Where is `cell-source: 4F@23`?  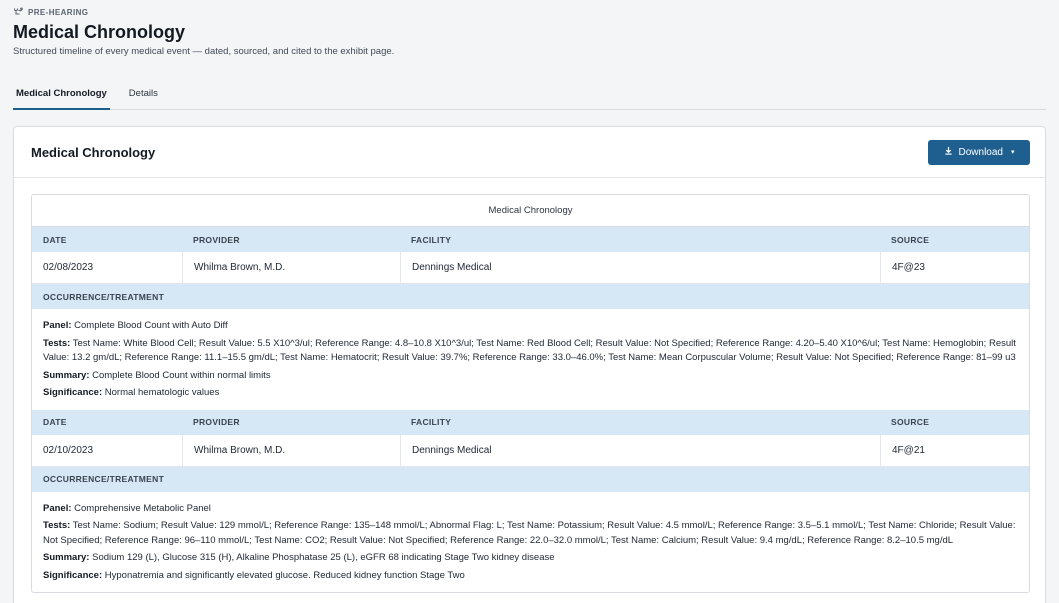
cell-source: 4F@23 is located at coordinates (954, 267).